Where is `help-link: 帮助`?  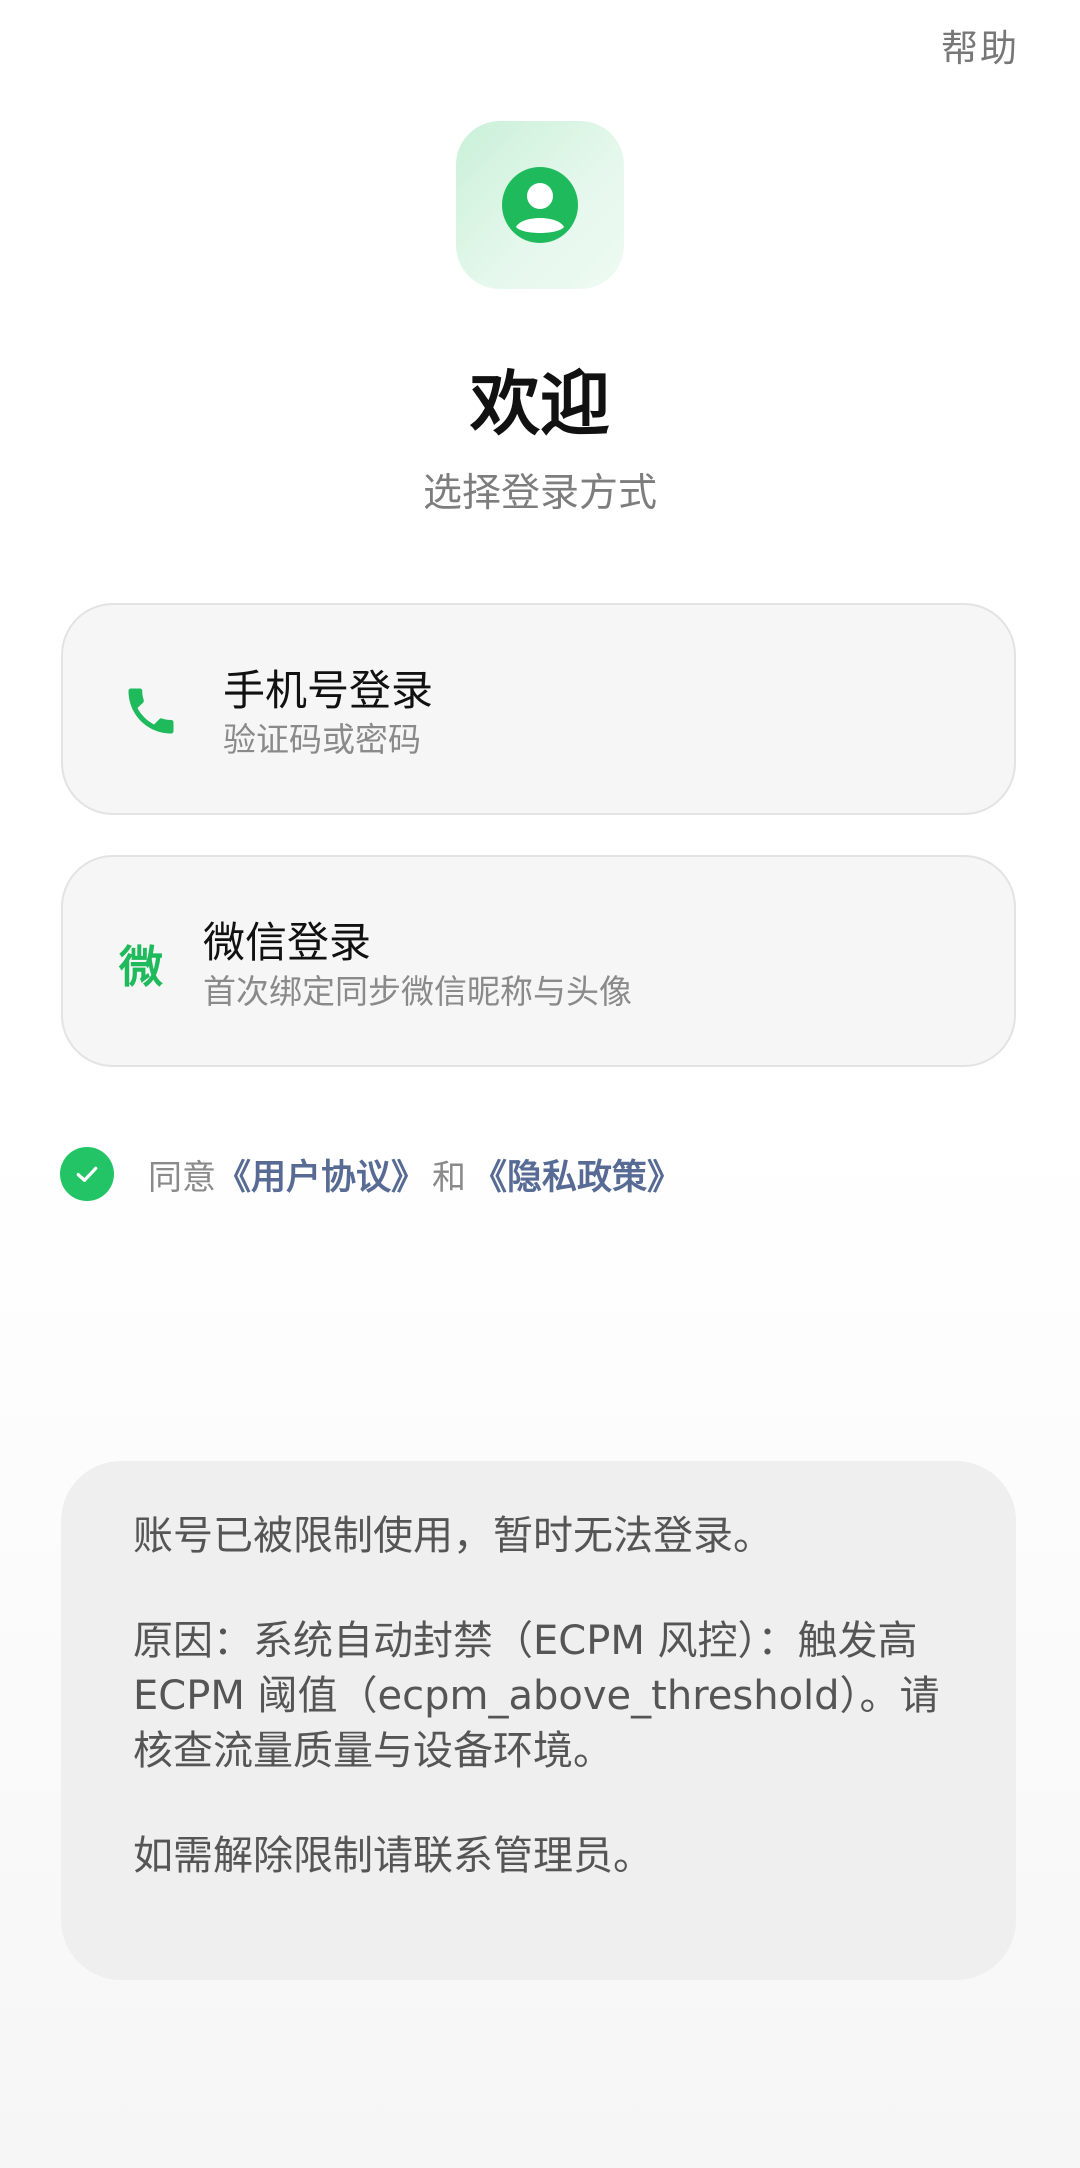 help-link: 帮助 is located at coordinates (980, 45).